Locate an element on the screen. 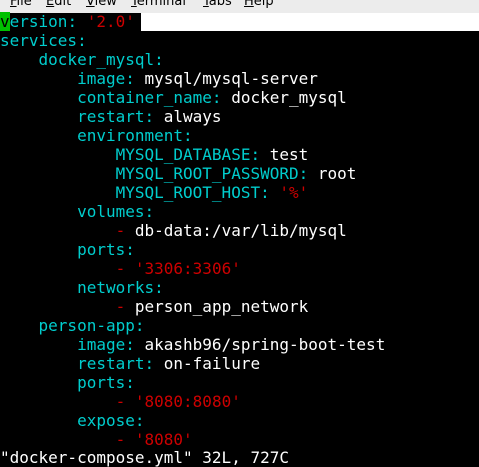 Image resolution: width=479 pixels, height=467 pixels. line-mysql-ports: ports: is located at coordinates (106, 249).